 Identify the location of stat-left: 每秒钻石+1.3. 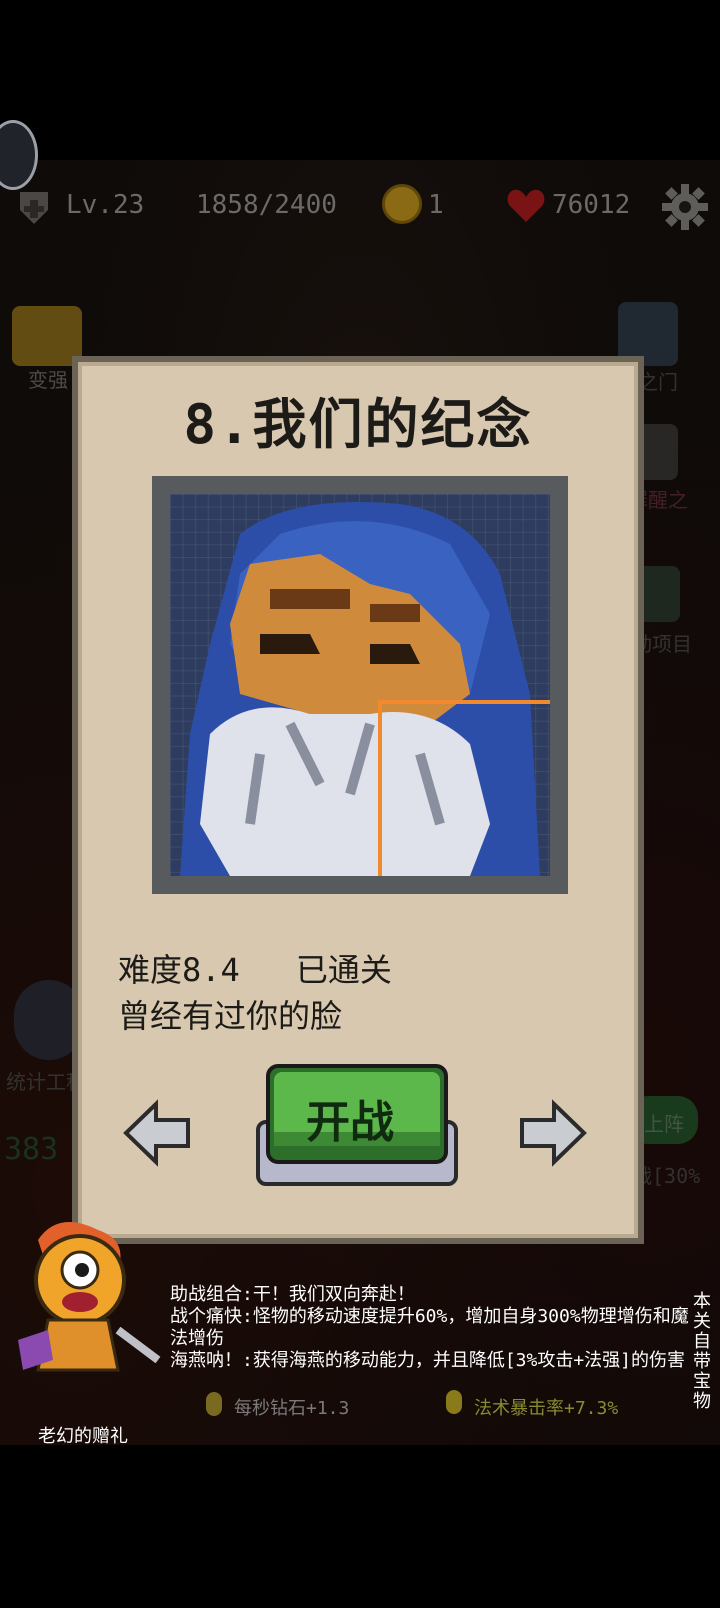
(292, 1408).